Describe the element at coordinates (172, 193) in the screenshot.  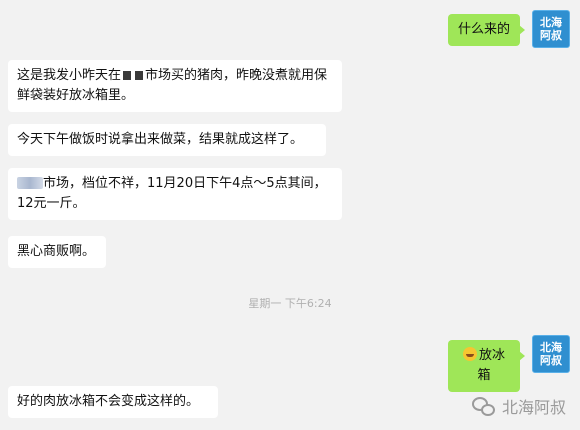
I see `message-text: 市场，档位不祥，11月20日下午4点～5点其间，12元一斤。` at that location.